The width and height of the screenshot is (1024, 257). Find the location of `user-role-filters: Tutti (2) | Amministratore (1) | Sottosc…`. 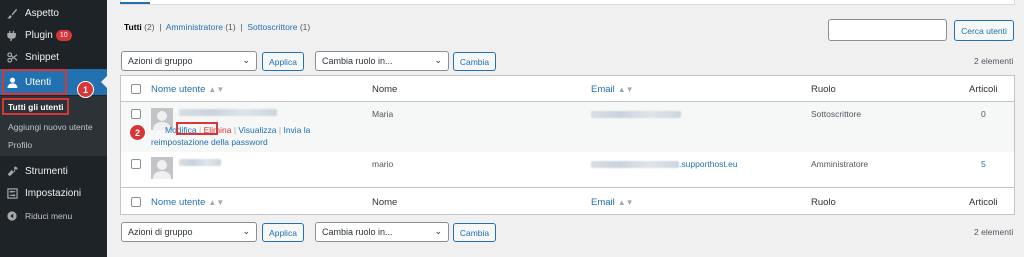

user-role-filters: Tutti (2) | Amministratore (1) | Sottosc… is located at coordinates (217, 27).